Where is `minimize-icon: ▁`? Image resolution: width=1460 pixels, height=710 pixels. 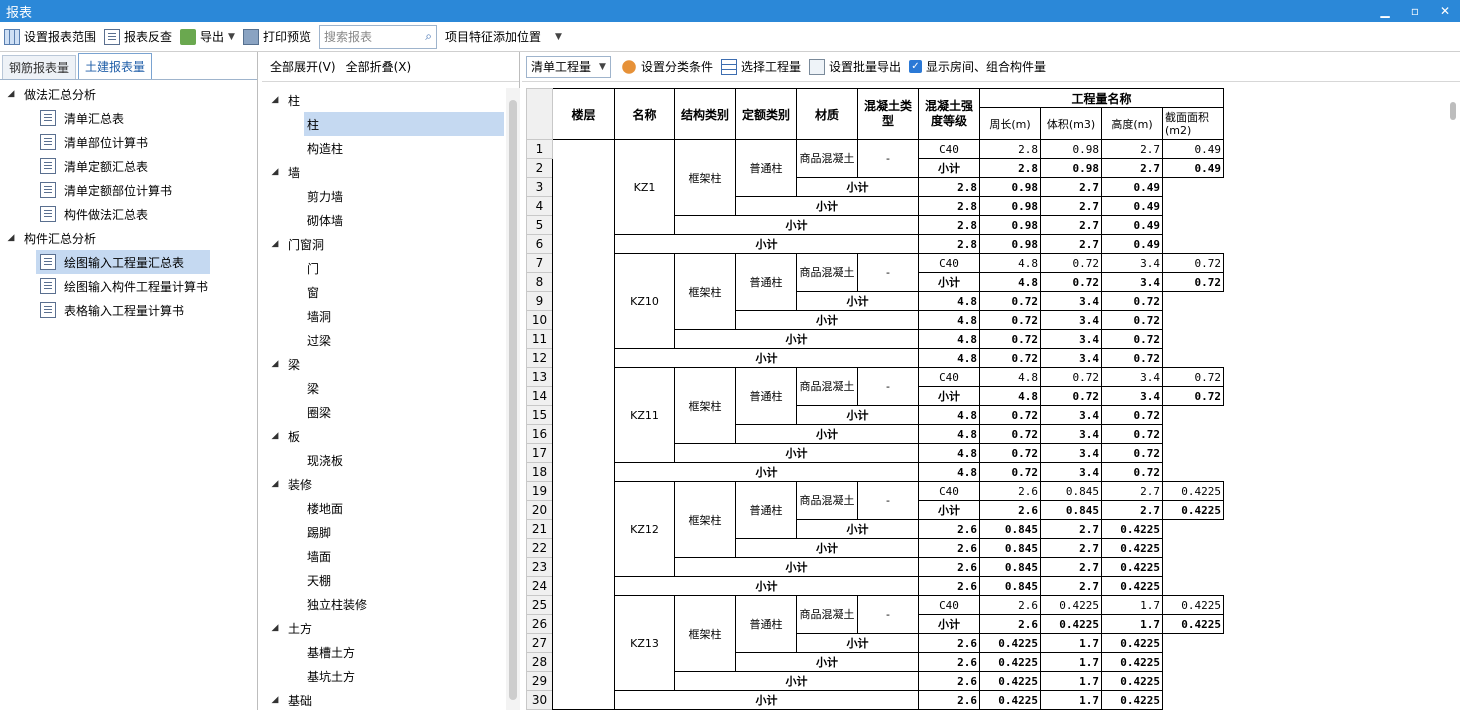 minimize-icon: ▁ is located at coordinates (1385, 11).